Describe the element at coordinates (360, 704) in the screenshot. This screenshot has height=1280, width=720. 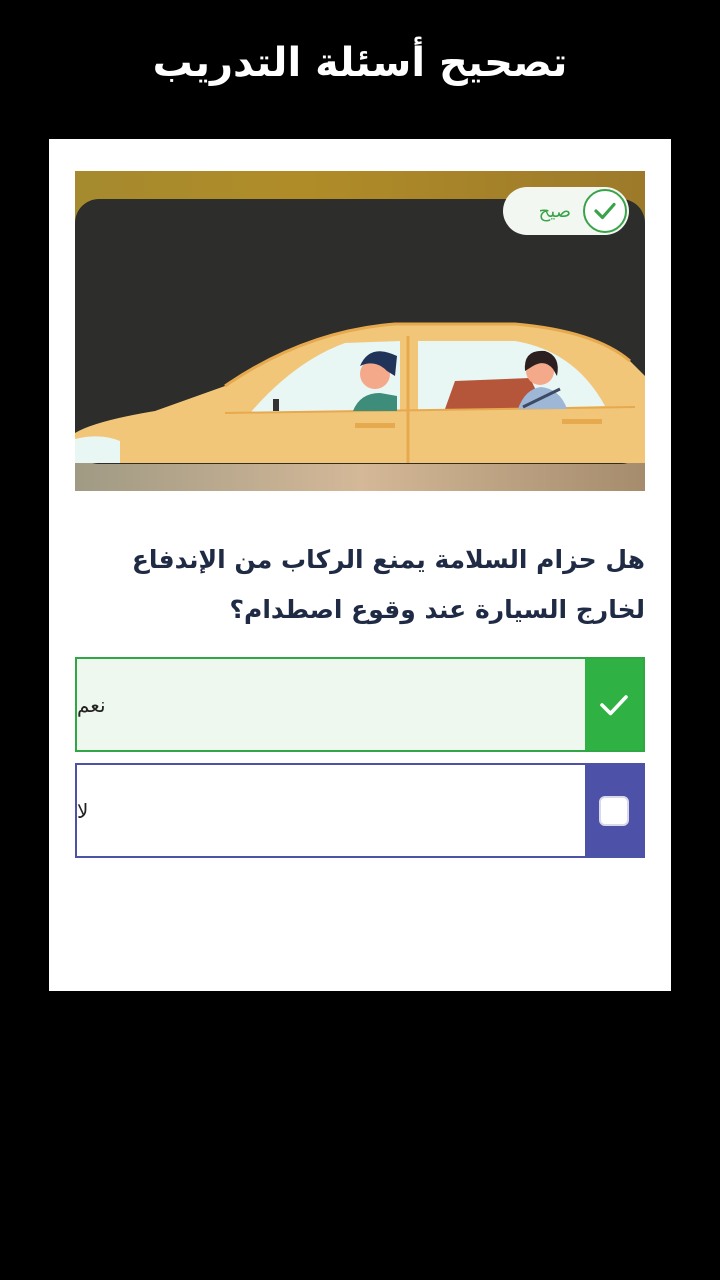
I see `answer-option-yes: نعم` at that location.